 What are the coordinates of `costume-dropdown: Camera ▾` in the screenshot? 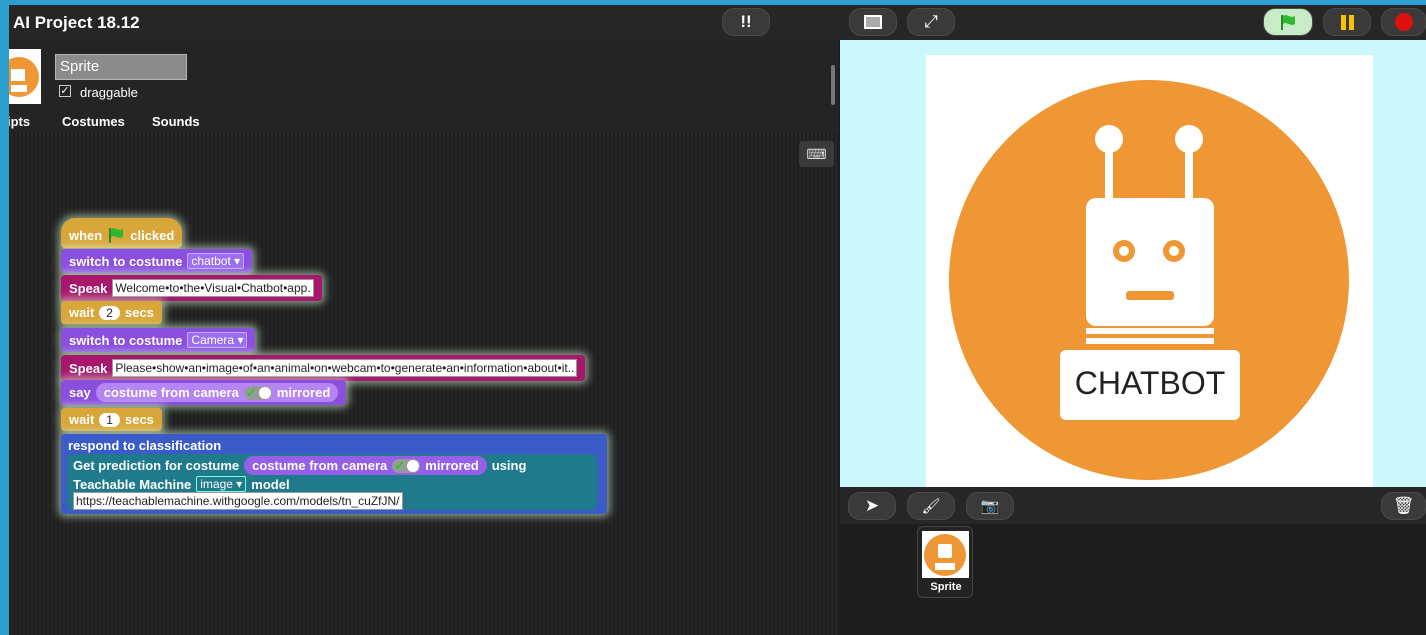 It's located at (217, 340).